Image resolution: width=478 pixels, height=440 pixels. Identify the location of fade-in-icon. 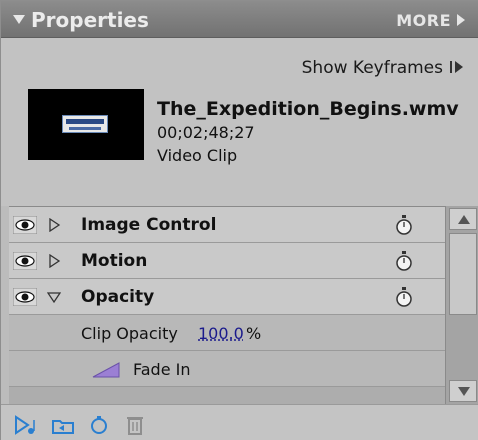
(106, 370).